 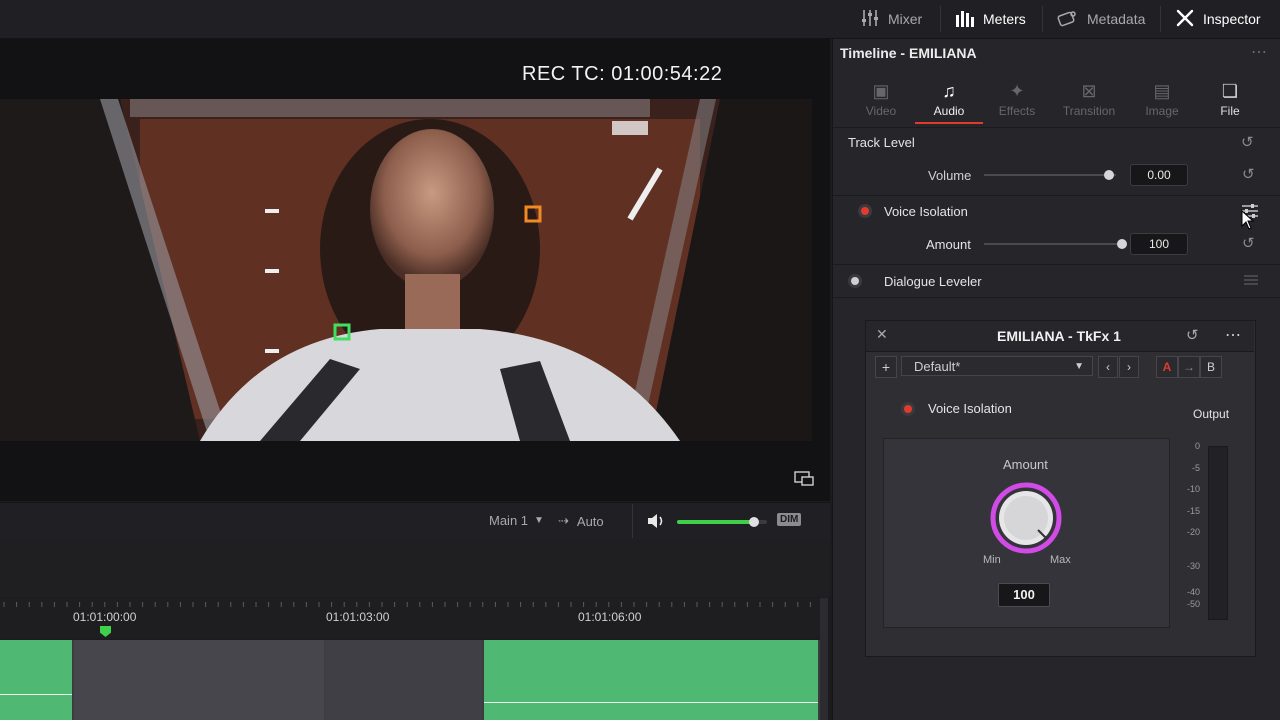 What do you see at coordinates (926, 211) in the screenshot?
I see `voice-isolation-label: Voice Isolation` at bounding box center [926, 211].